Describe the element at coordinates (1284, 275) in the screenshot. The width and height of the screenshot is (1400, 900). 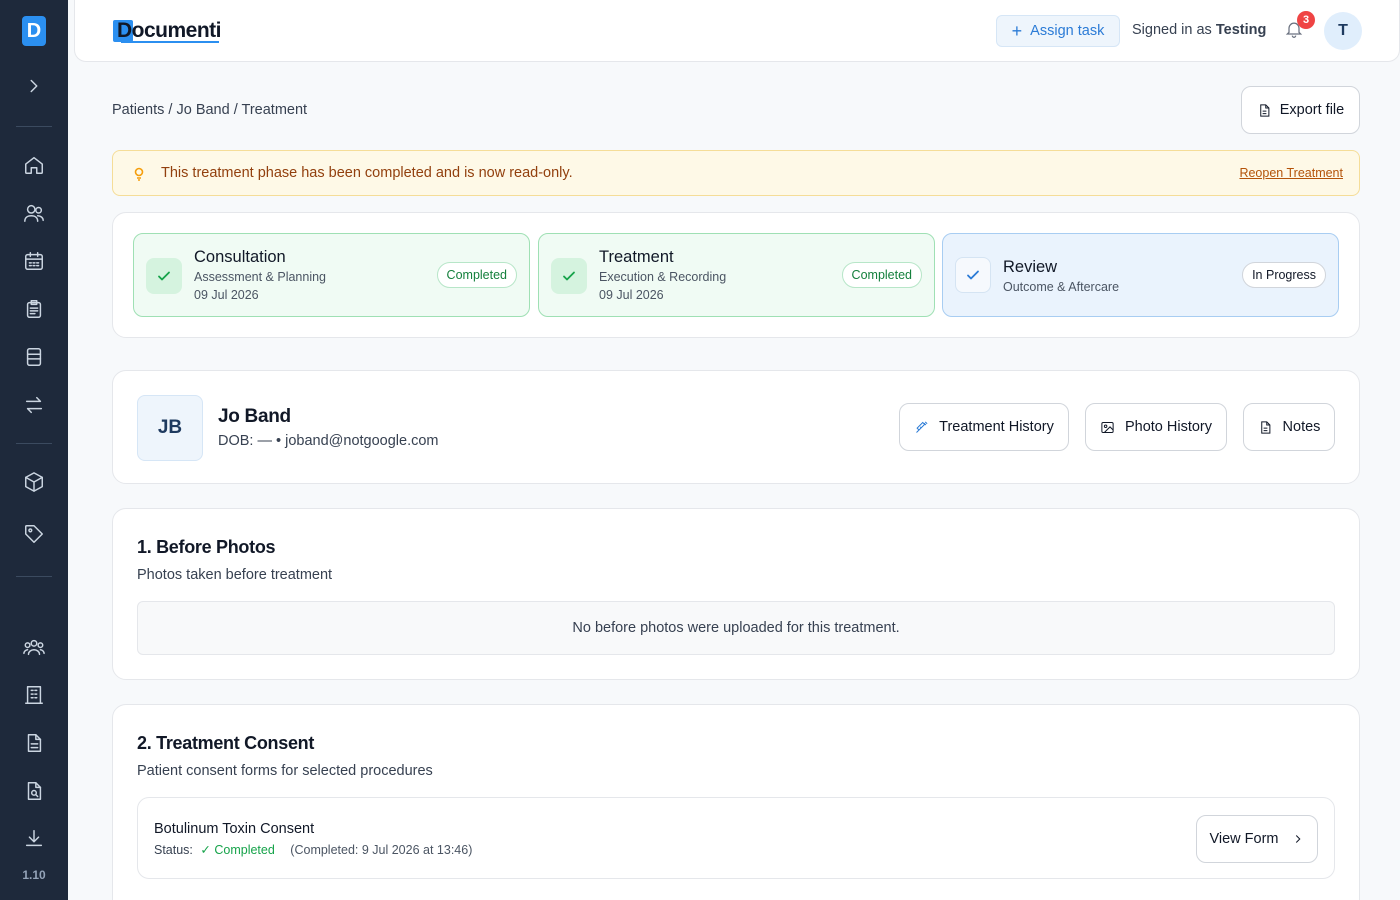
I see `status-badge: In Progress` at that location.